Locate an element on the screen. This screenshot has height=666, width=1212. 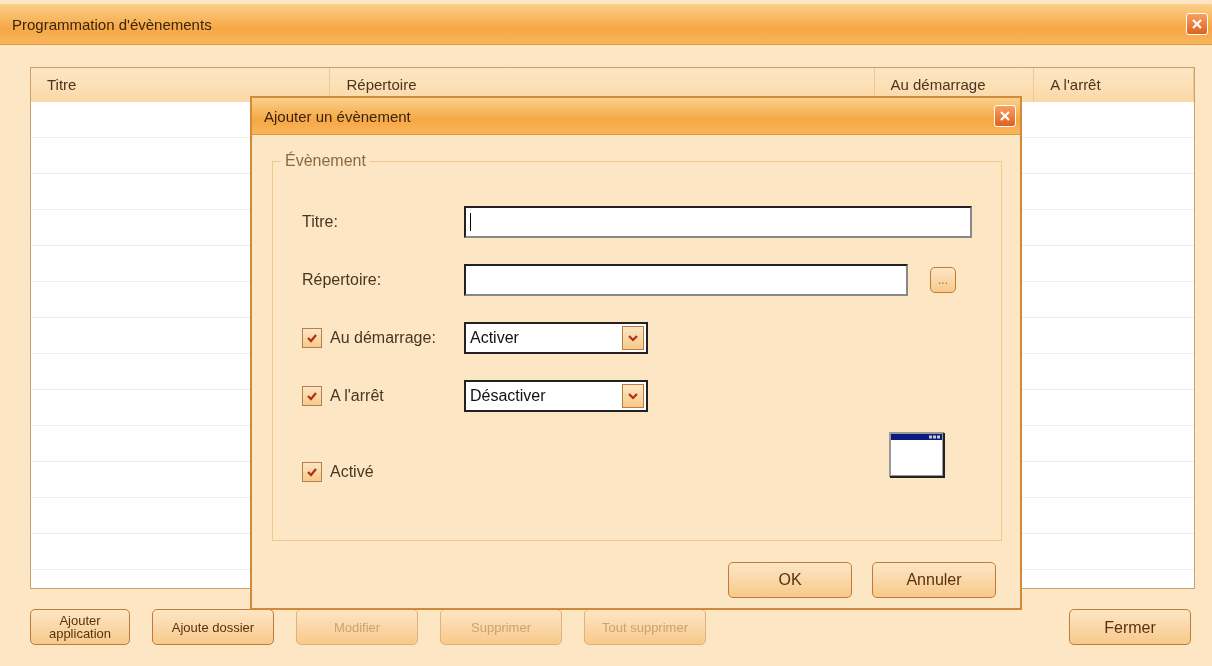
window-icon is located at coordinates (917, 455).